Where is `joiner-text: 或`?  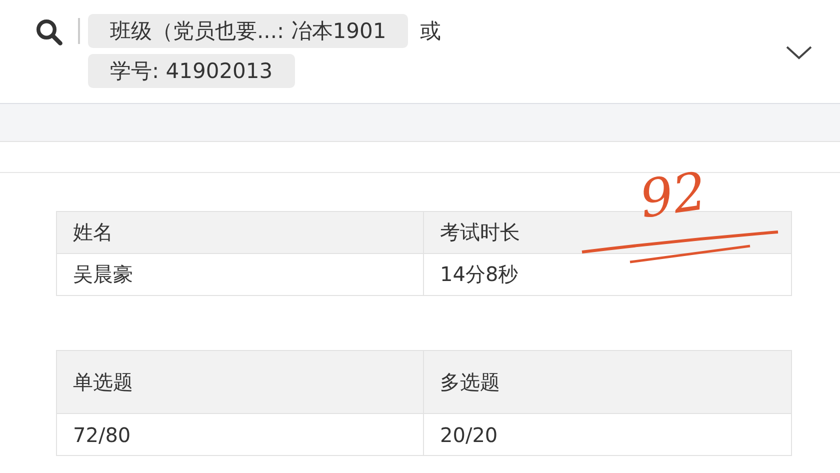 joiner-text: 或 is located at coordinates (431, 31).